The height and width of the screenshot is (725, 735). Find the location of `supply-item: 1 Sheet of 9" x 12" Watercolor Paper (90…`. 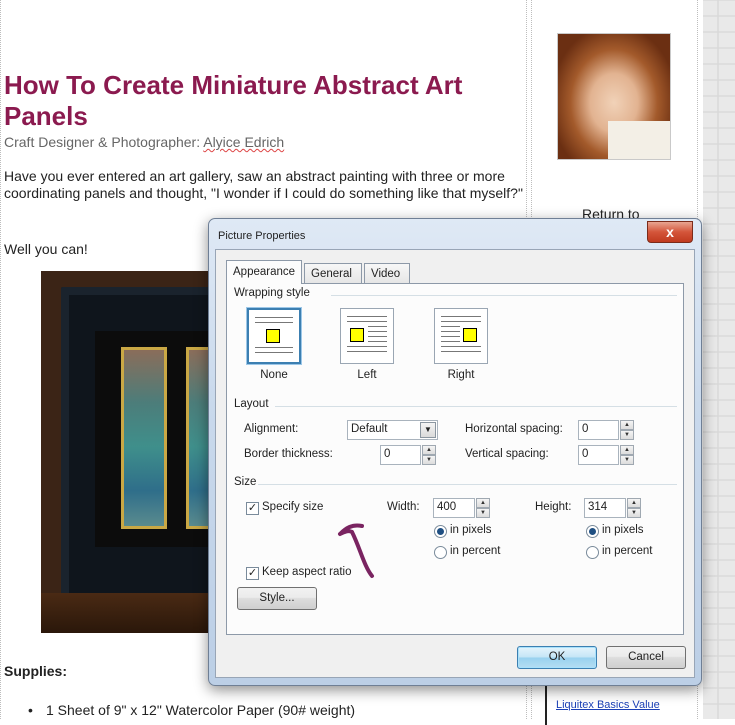

supply-item: 1 Sheet of 9" x 12" Watercolor Paper (90… is located at coordinates (192, 710).